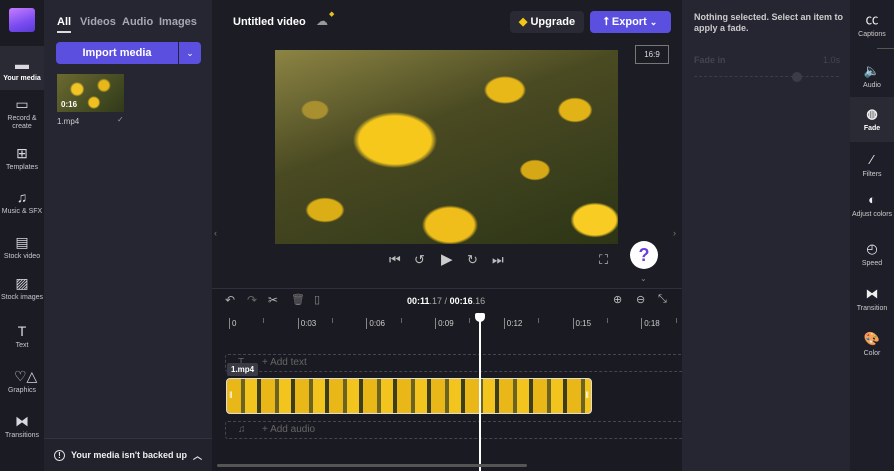  Describe the element at coordinates (68, 121) in the screenshot. I see `media-filename: 1.mp4` at that location.